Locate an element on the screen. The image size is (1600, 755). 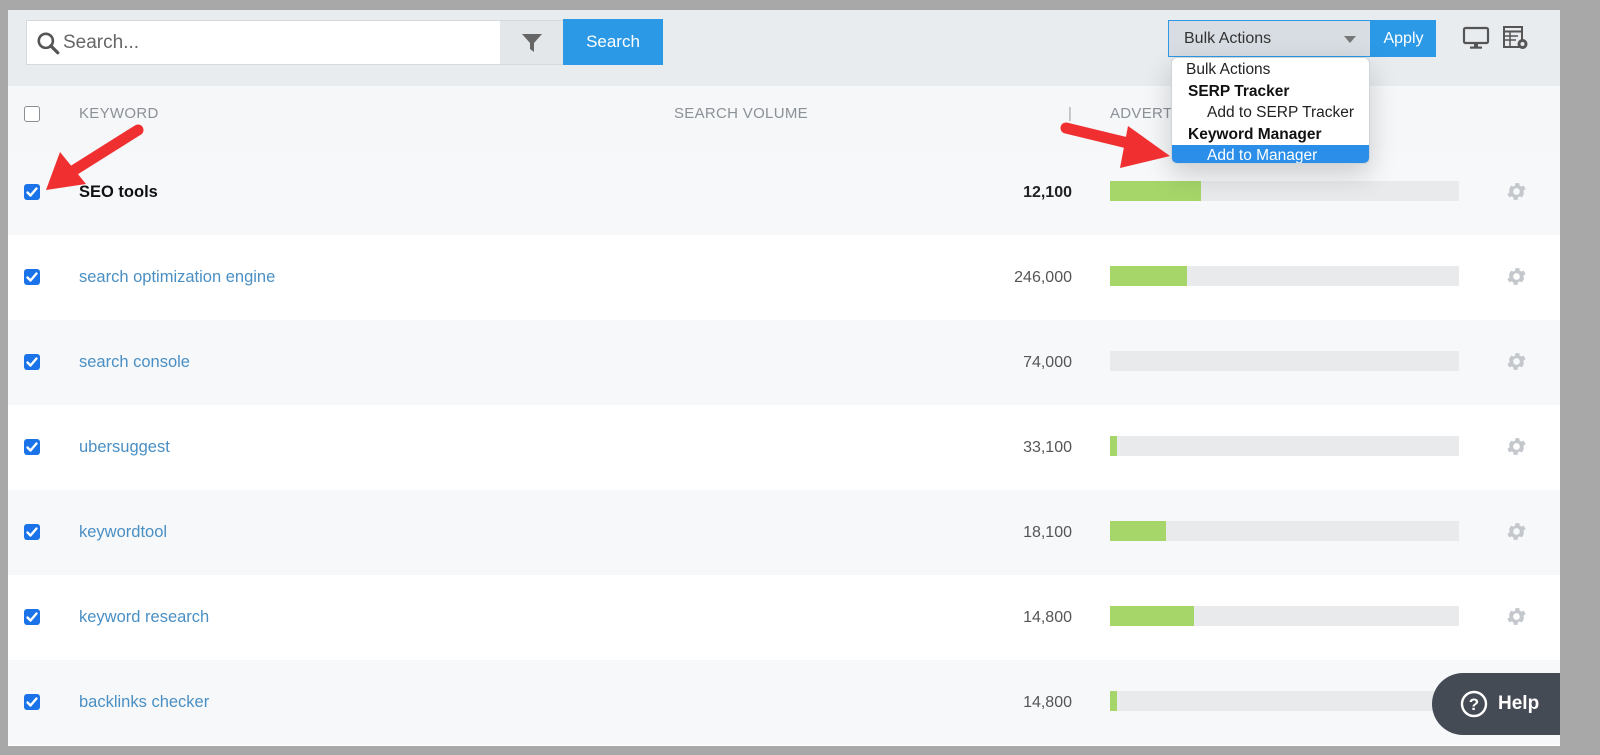
search-volume-value: 74,000 is located at coordinates (1047, 362).